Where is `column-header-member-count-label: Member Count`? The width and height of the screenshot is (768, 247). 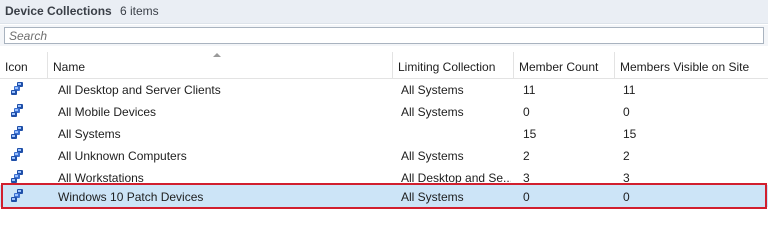 column-header-member-count-label: Member Count is located at coordinates (559, 67).